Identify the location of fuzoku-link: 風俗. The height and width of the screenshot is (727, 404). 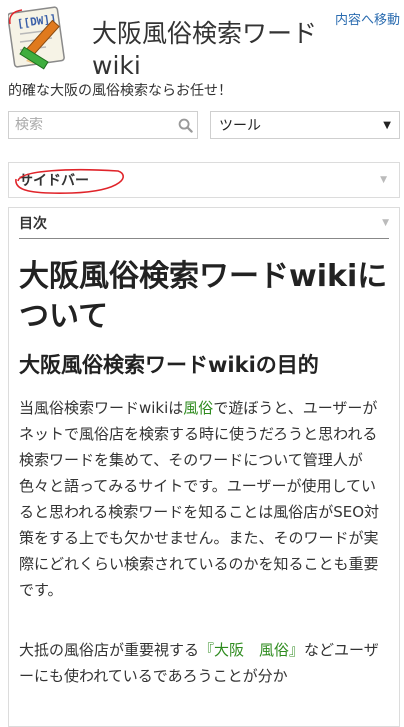
(198, 408).